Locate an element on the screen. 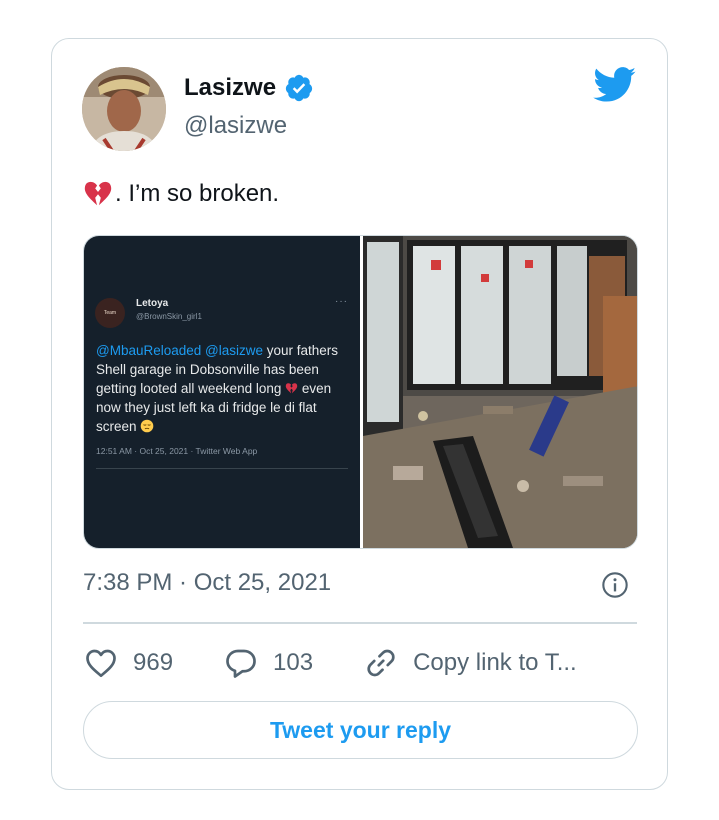  reply-count: 103 is located at coordinates (293, 662).